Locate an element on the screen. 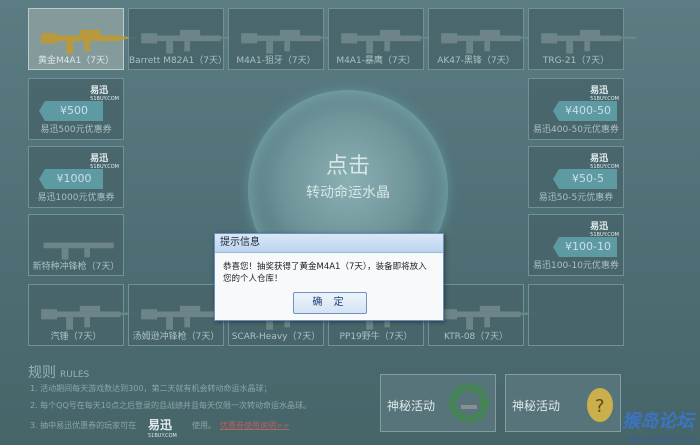 The image size is (700, 445). golden-egg-icon: ? is located at coordinates (600, 405).